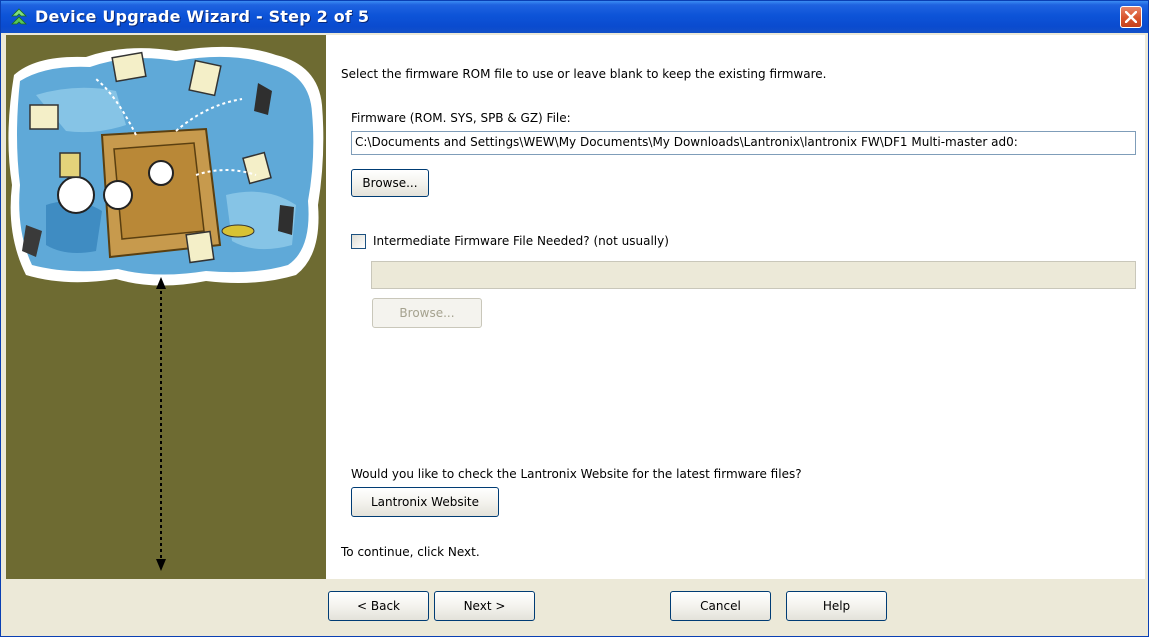 The image size is (1149, 637). What do you see at coordinates (574, 17) in the screenshot?
I see `title-bar: Device Upgrade Wizard - Step 2 of 5` at bounding box center [574, 17].